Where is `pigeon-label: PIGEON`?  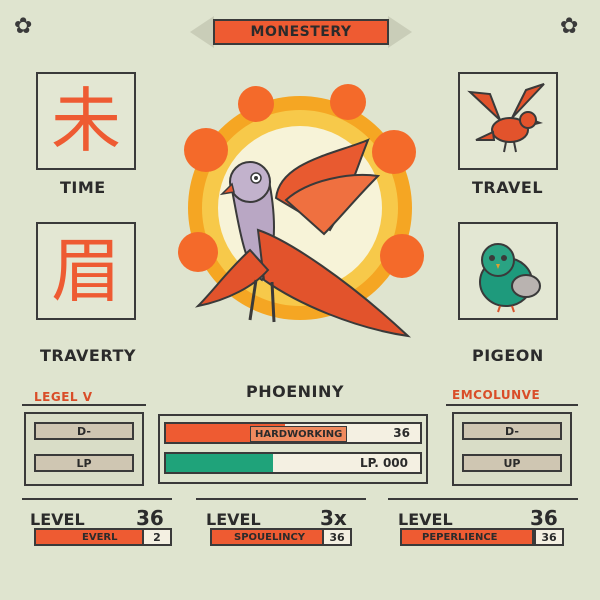 pigeon-label: PIGEON is located at coordinates (508, 355).